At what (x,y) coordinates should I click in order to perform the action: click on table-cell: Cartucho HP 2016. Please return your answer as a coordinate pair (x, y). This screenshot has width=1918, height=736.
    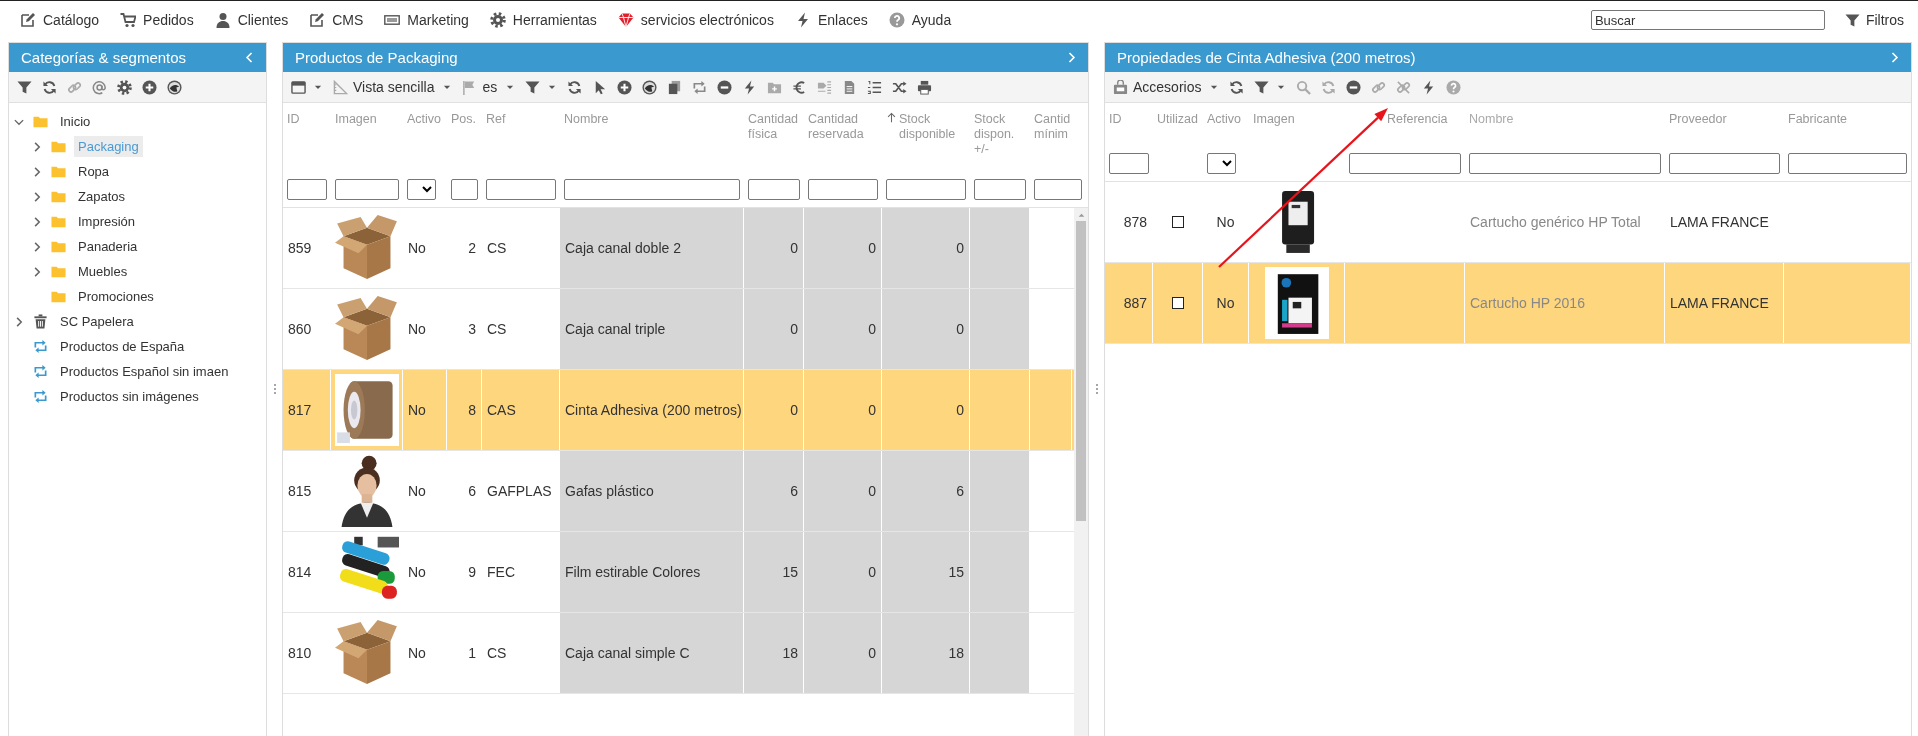
    Looking at the image, I should click on (1565, 303).